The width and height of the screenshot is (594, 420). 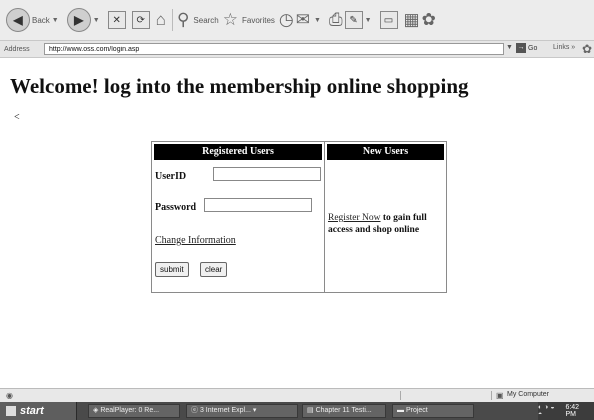 I want to click on go-arrow-icon: →, so click(x=521, y=48).